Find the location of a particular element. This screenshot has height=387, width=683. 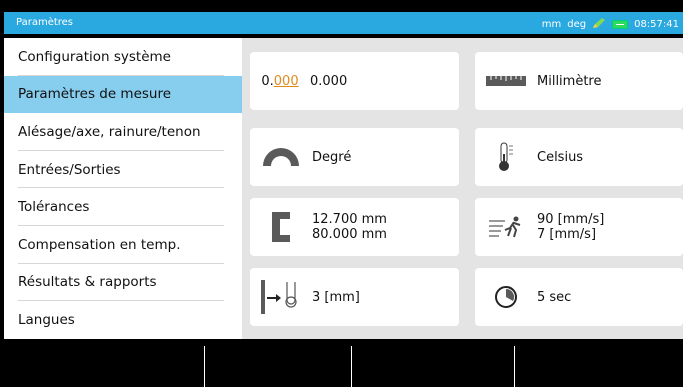

probe-dimensions-setting: 12.700 mm 80.000 mm is located at coordinates (354, 227).